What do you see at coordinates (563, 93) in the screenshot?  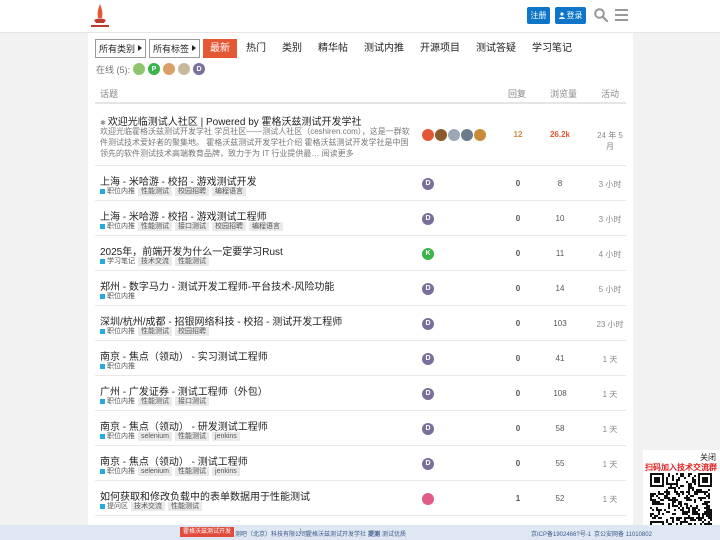 I see `header-views: 浏览量` at bounding box center [563, 93].